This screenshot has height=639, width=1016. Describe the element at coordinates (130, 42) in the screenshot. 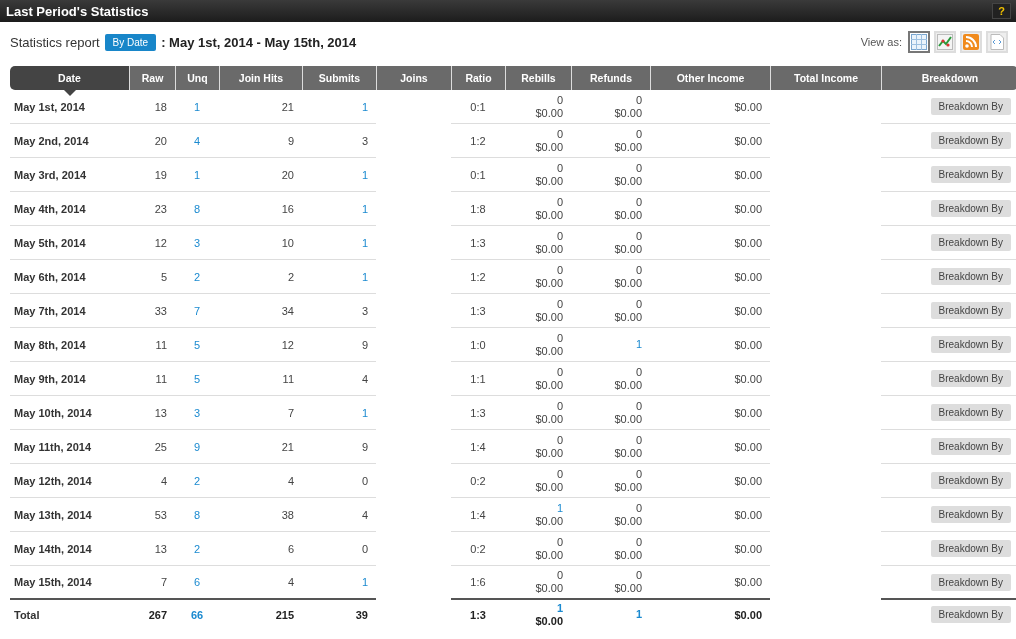

I see `by-date-button: By Date` at that location.